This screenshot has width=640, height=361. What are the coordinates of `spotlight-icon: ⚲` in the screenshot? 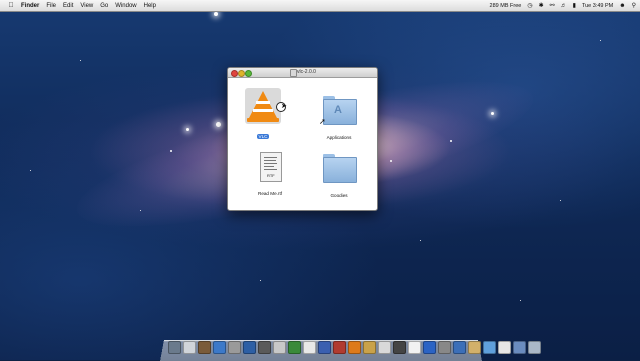 It's located at (634, 5).